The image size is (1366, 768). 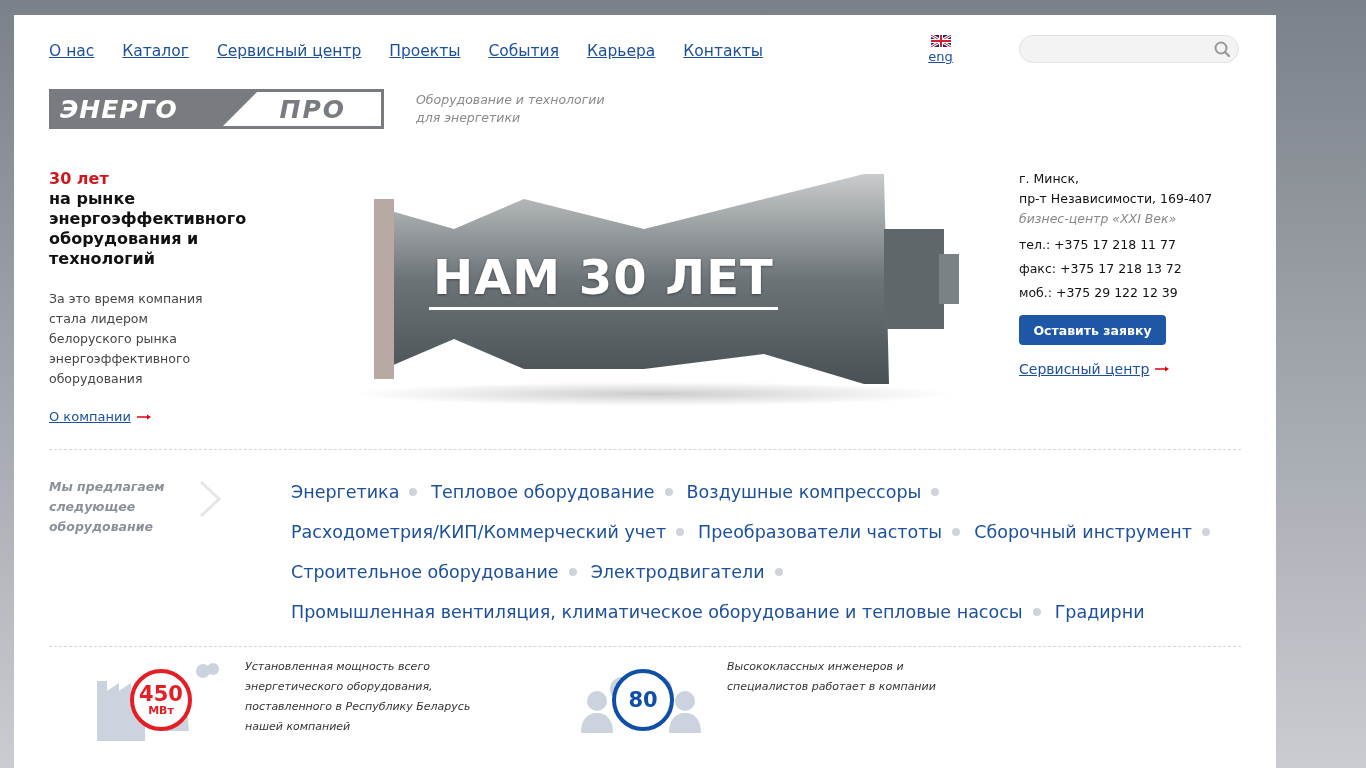 What do you see at coordinates (1098, 219) in the screenshot?
I see `building-text: бизнес-центр «XXI Век»` at bounding box center [1098, 219].